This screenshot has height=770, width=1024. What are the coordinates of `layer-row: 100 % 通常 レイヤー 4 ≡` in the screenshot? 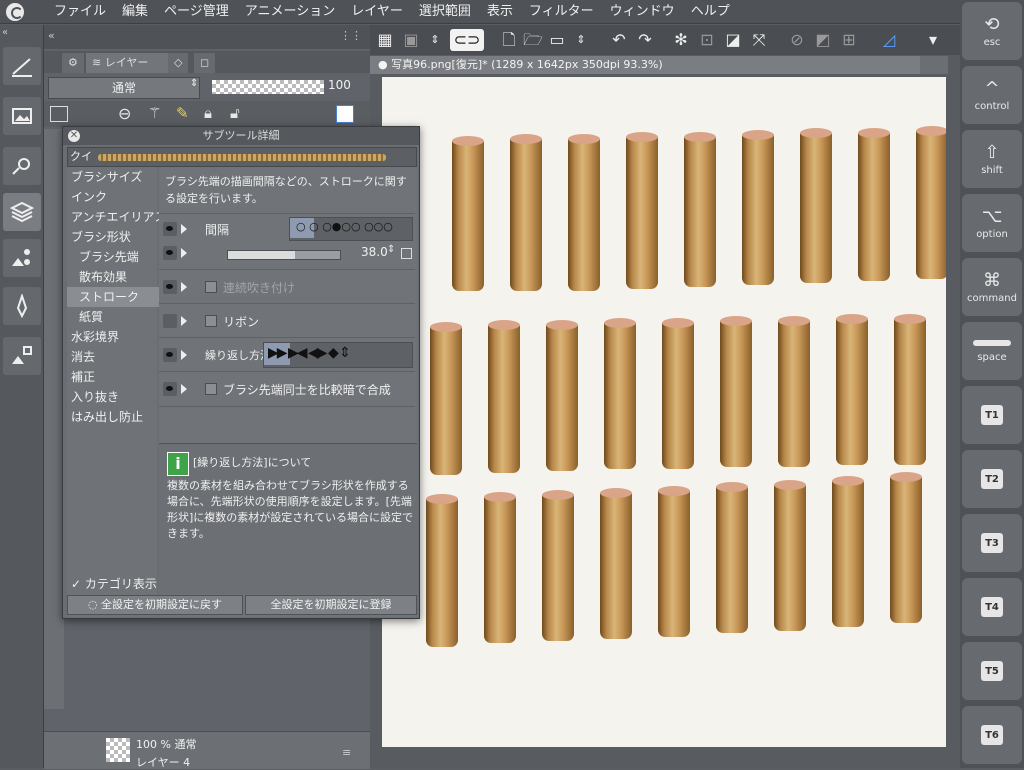 It's located at (207, 750).